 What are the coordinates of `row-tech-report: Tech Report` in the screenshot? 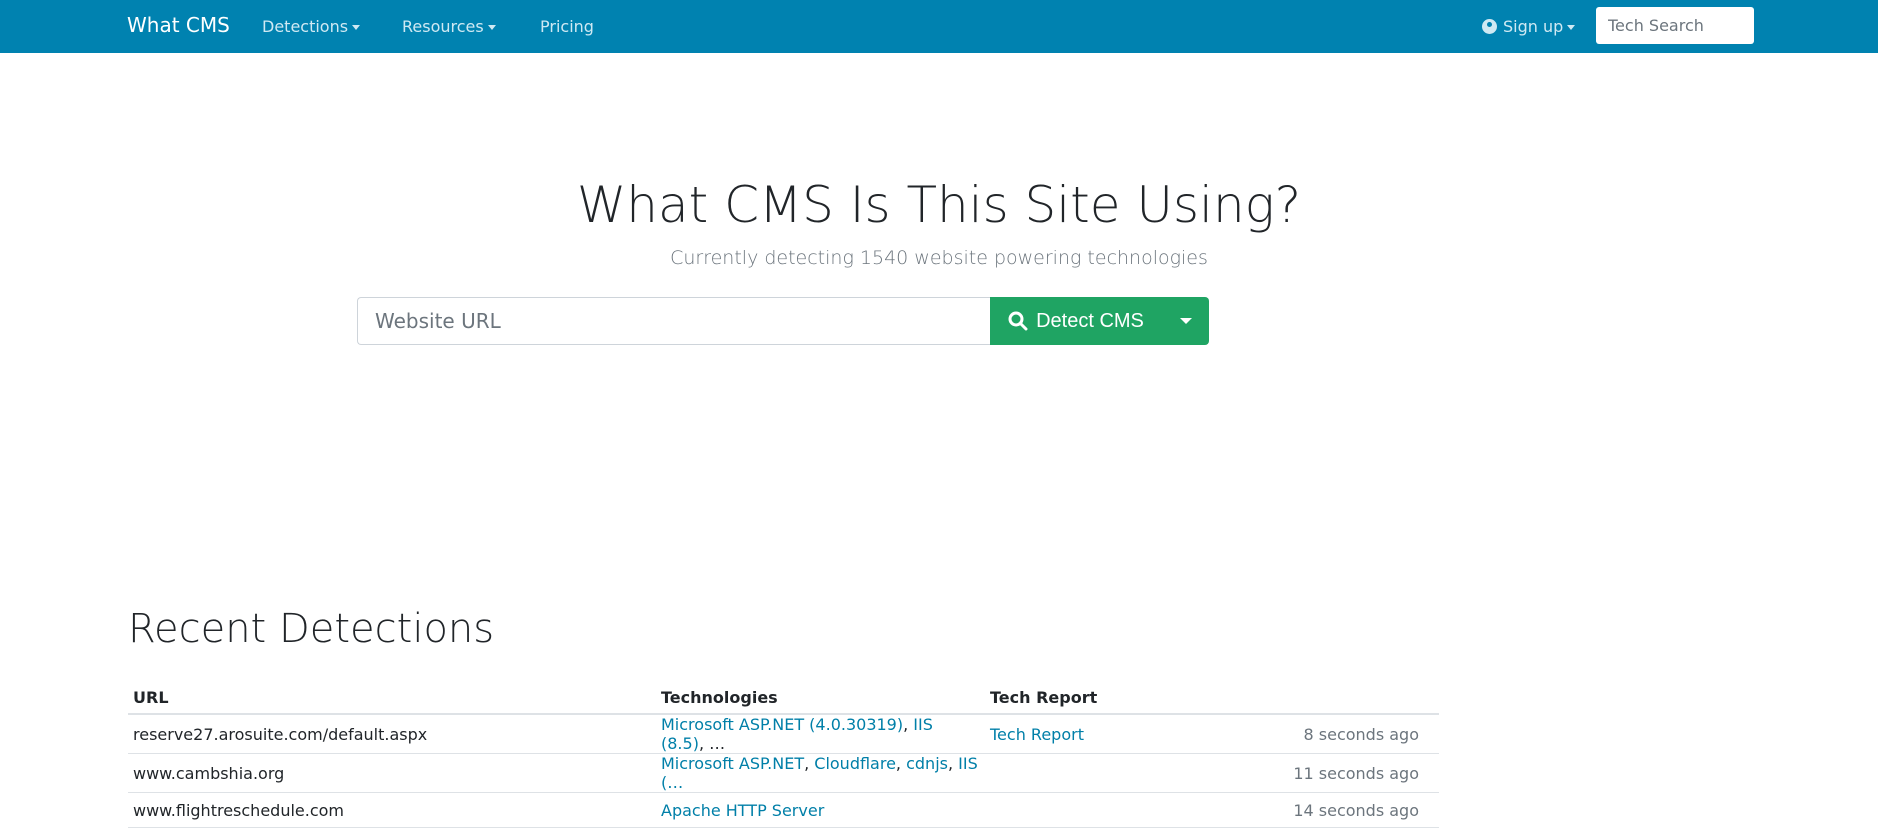 It's located at (1084, 734).